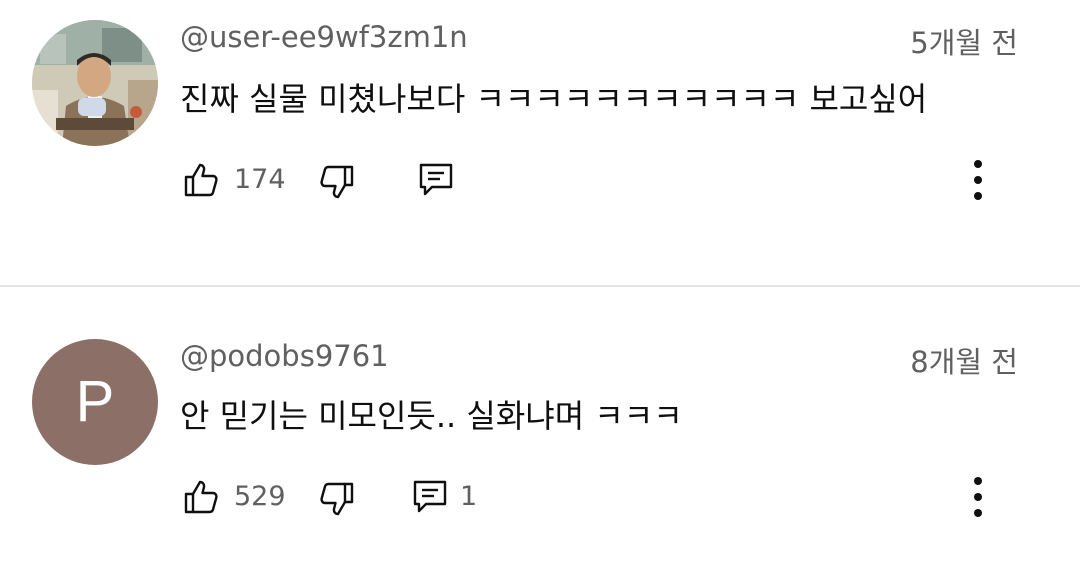  Describe the element at coordinates (431, 416) in the screenshot. I see `comment-text: 안 믿기는 미모인듯.. 실화냐며 ㅋㅋㅋ` at that location.